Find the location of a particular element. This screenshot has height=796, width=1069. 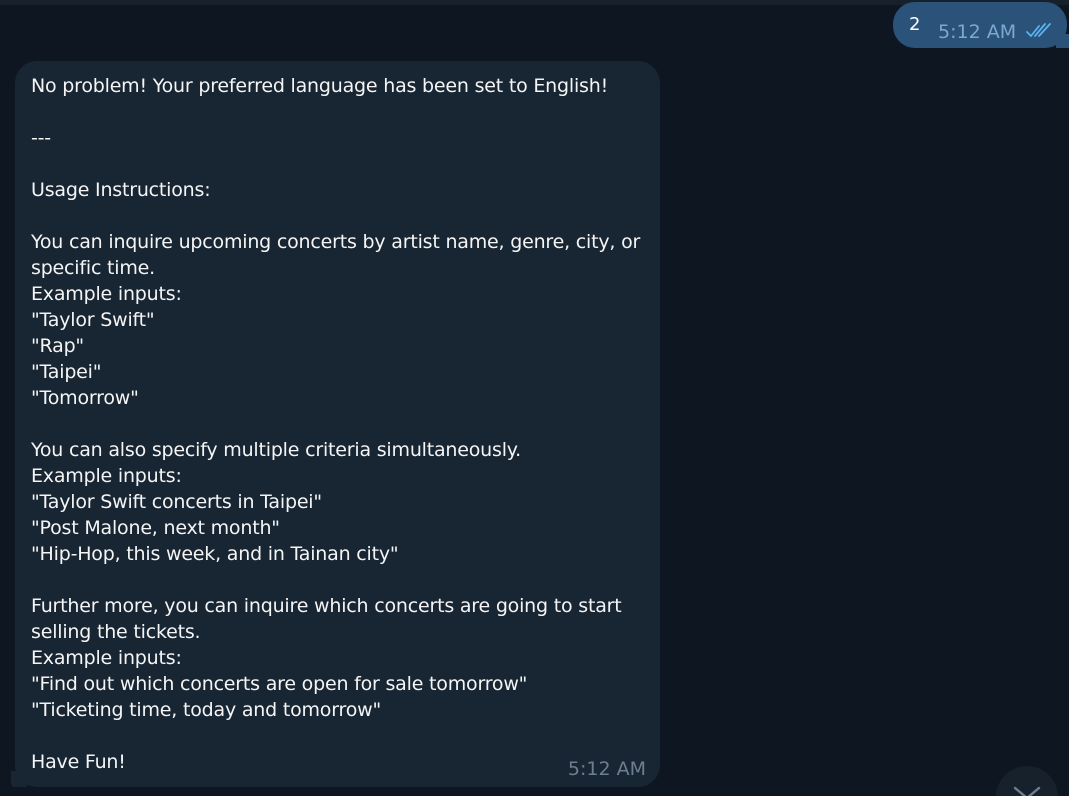

double-check-icon is located at coordinates (1038, 30).